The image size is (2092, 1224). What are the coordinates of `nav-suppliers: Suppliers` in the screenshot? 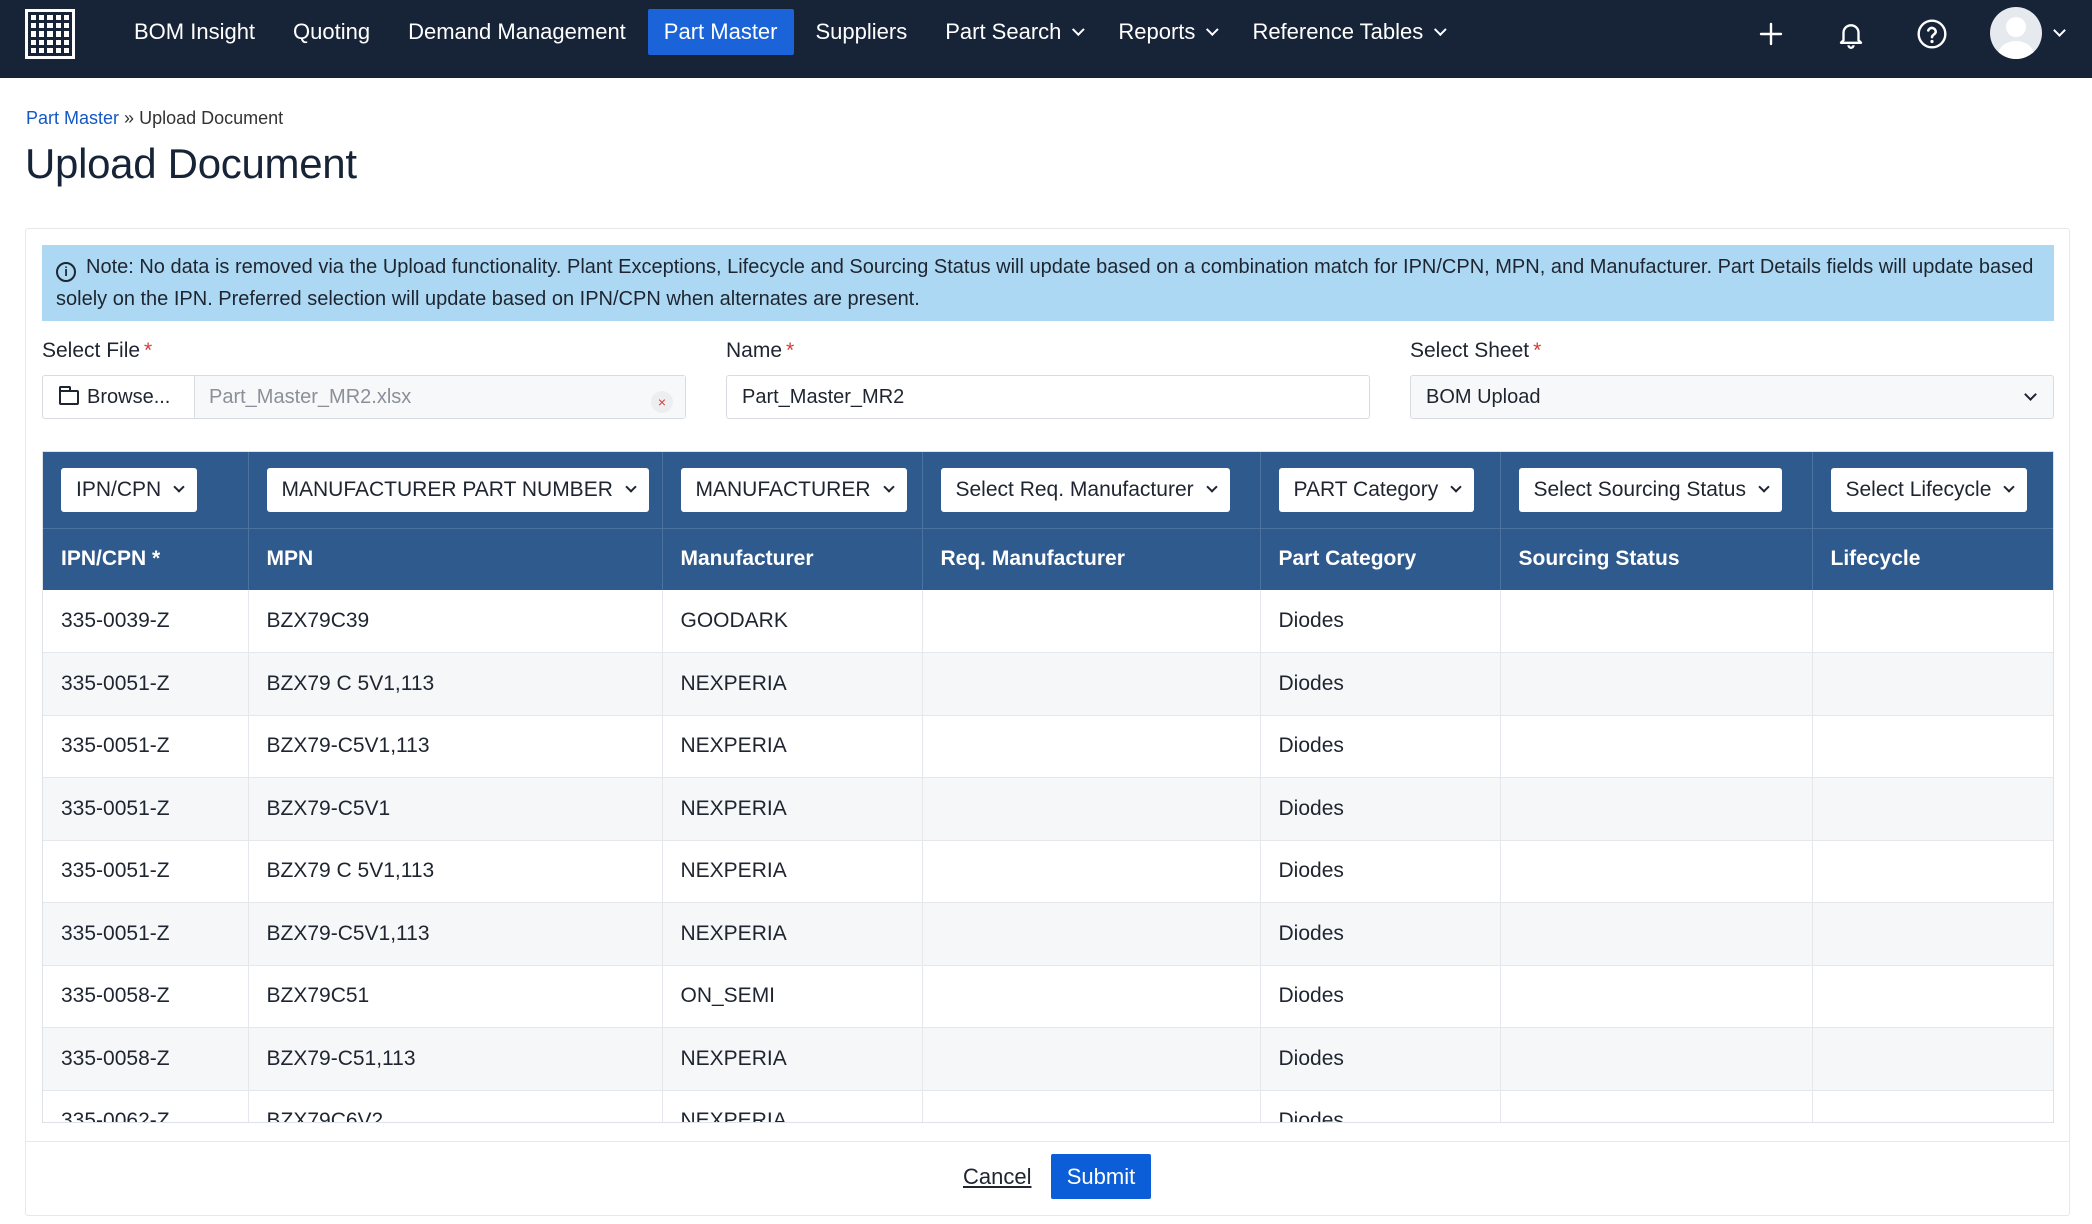 It's located at (862, 32).